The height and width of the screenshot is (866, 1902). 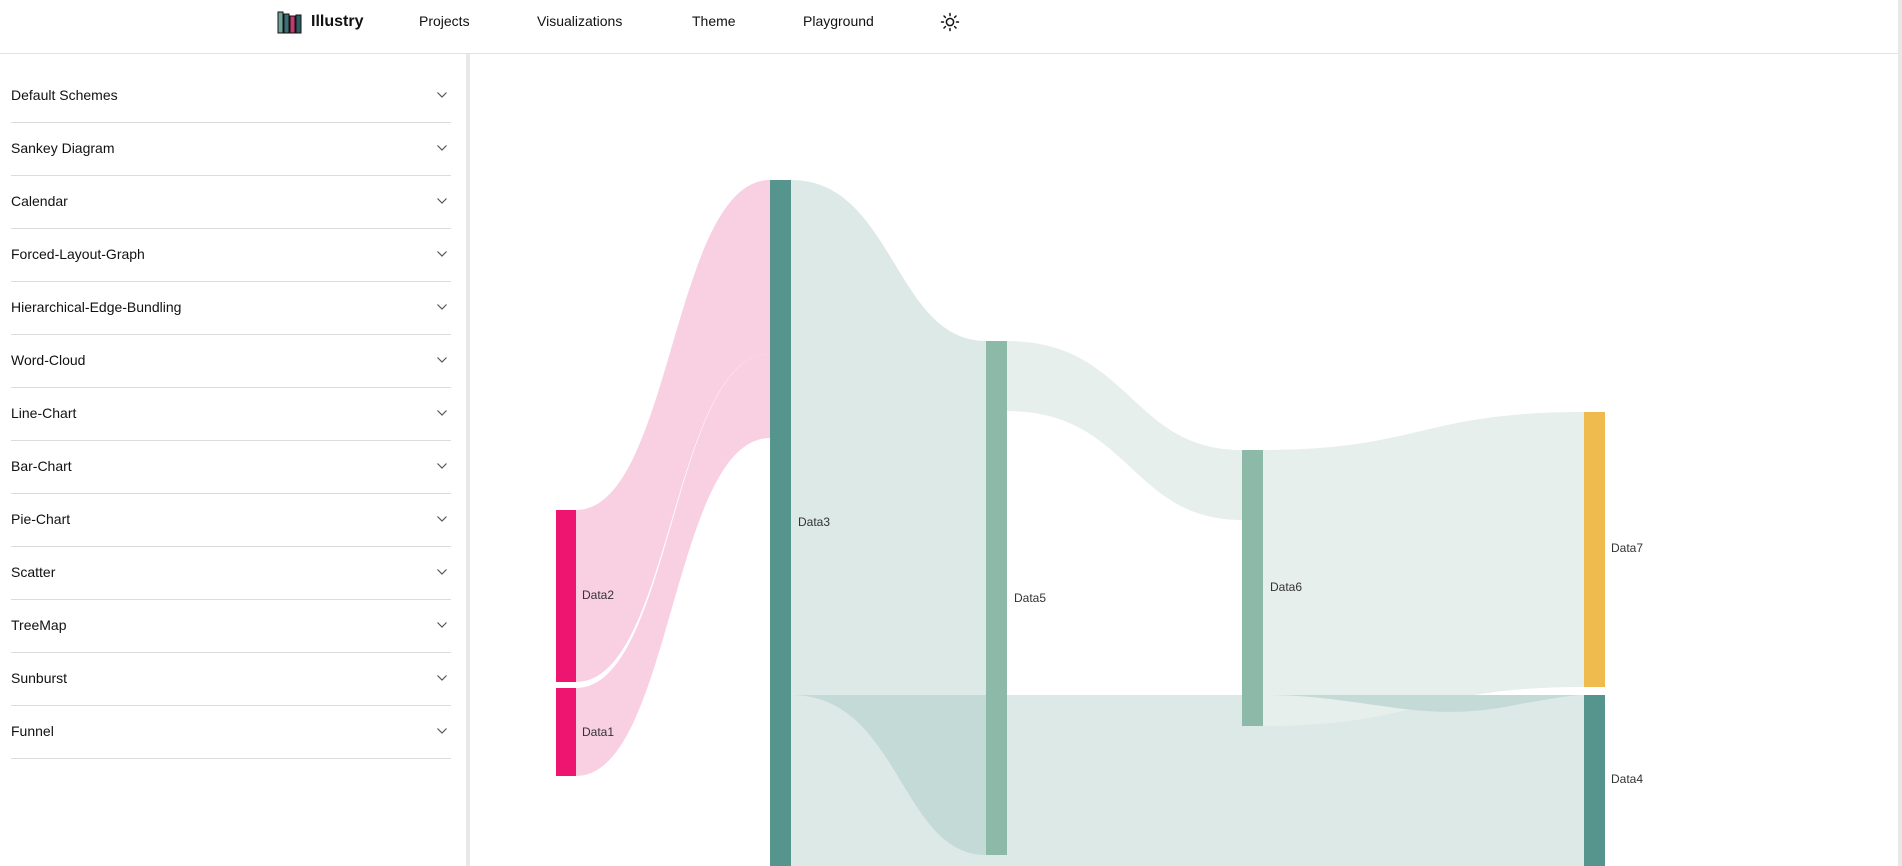 What do you see at coordinates (39, 201) in the screenshot?
I see `menu-item-label: Calendar` at bounding box center [39, 201].